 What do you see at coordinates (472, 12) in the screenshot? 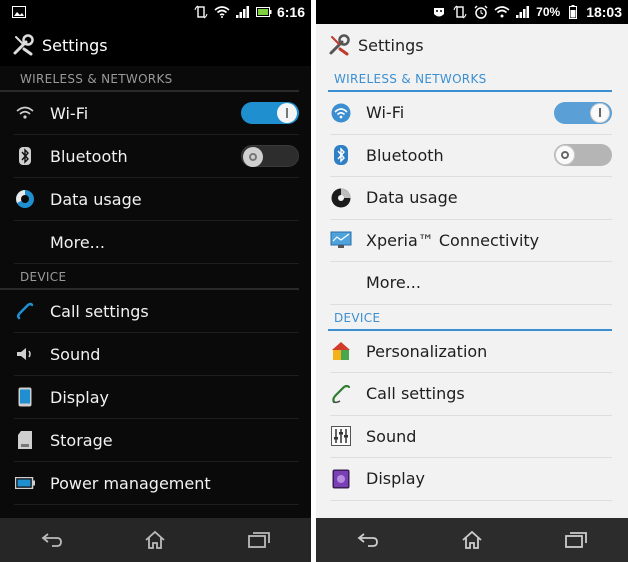
I see `status-bar: 70% 18:03` at bounding box center [472, 12].